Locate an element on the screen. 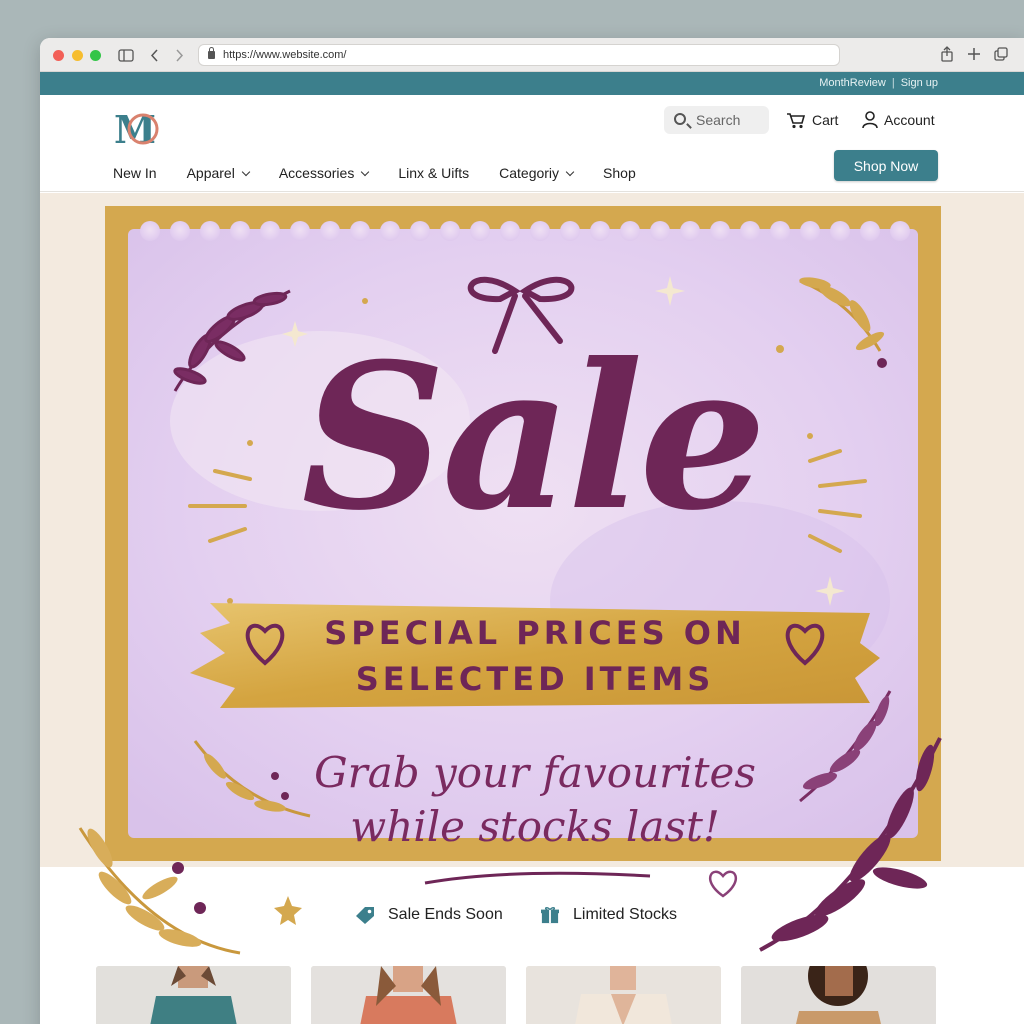 The image size is (1024, 1024). limited-stocks-label: Limited Stocks is located at coordinates (625, 914).